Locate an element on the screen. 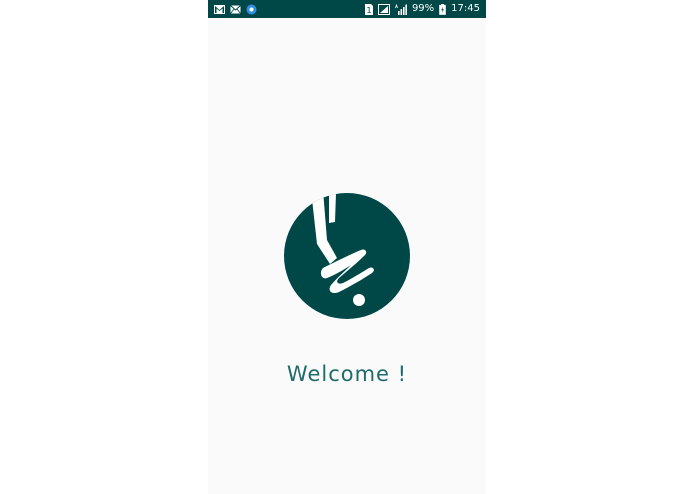  sim-icon: 1 is located at coordinates (368, 9).